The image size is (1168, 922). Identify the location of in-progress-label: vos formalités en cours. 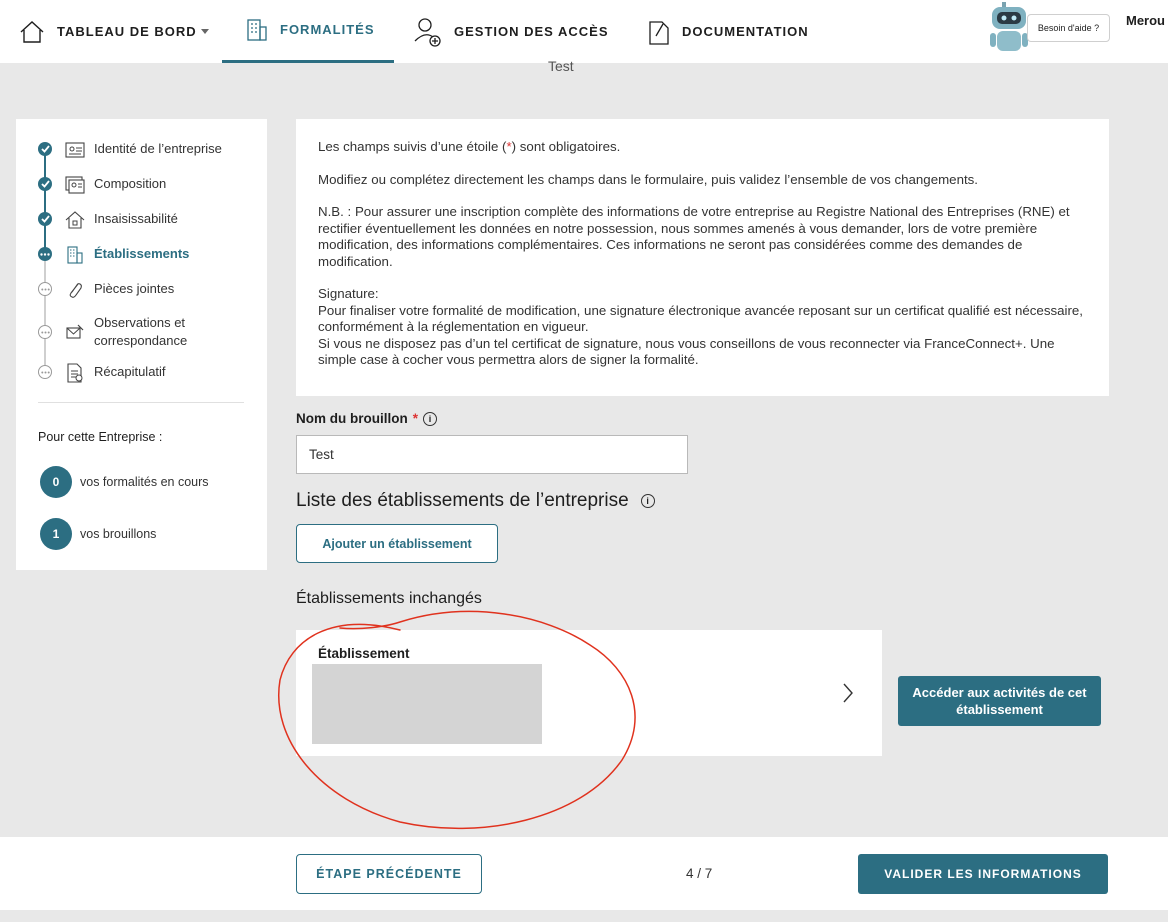
(144, 482).